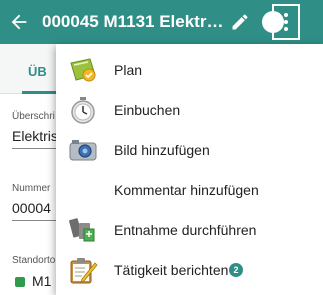 This screenshot has height=295, width=323. Describe the element at coordinates (83, 110) in the screenshot. I see `stopwatch-icon` at that location.